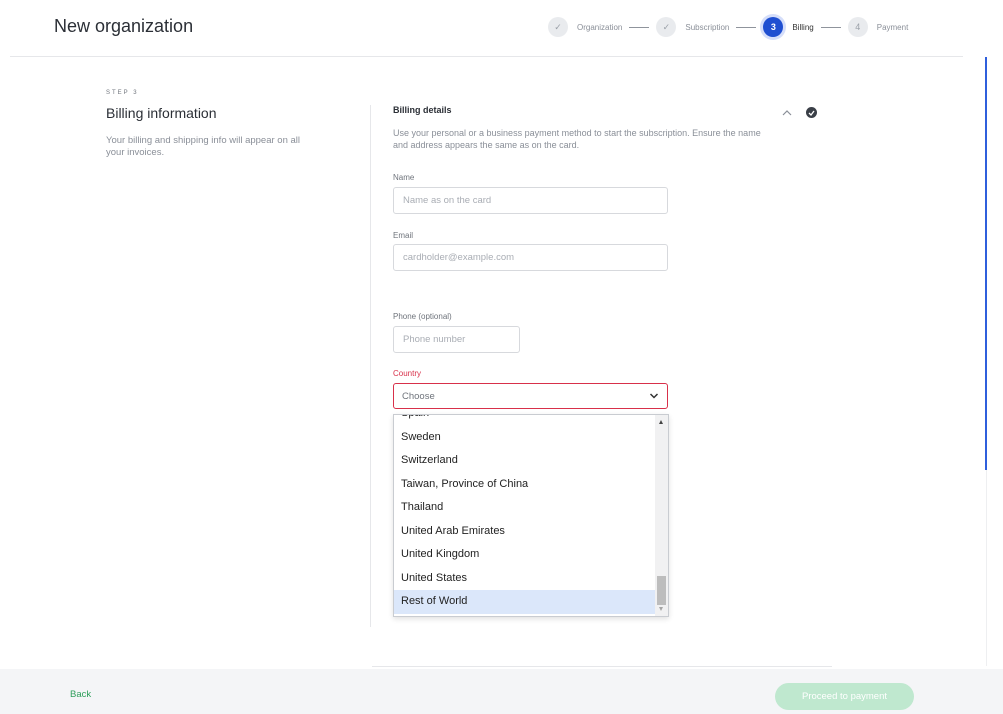 The height and width of the screenshot is (714, 1003). What do you see at coordinates (857, 27) in the screenshot?
I see `step-number-badge: 4` at bounding box center [857, 27].